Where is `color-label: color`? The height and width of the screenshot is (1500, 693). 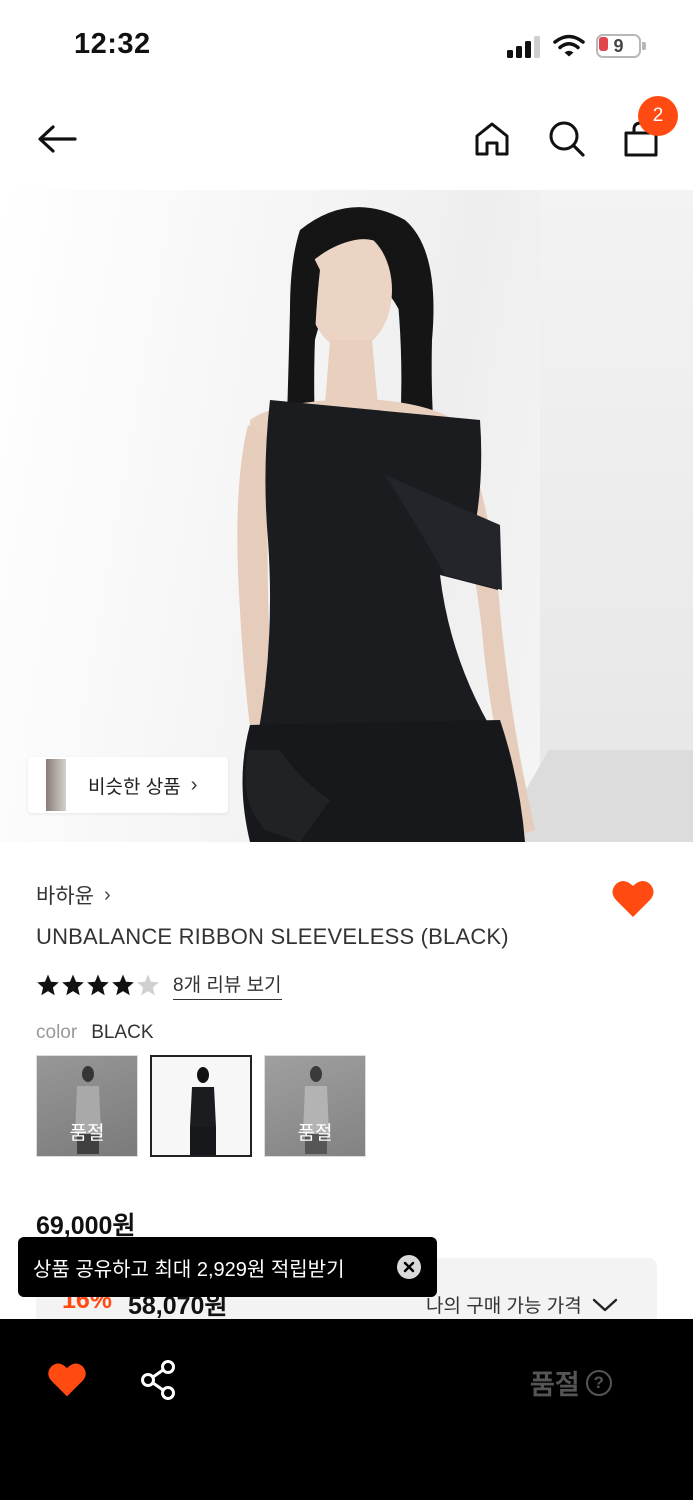 color-label: color is located at coordinates (57, 1032).